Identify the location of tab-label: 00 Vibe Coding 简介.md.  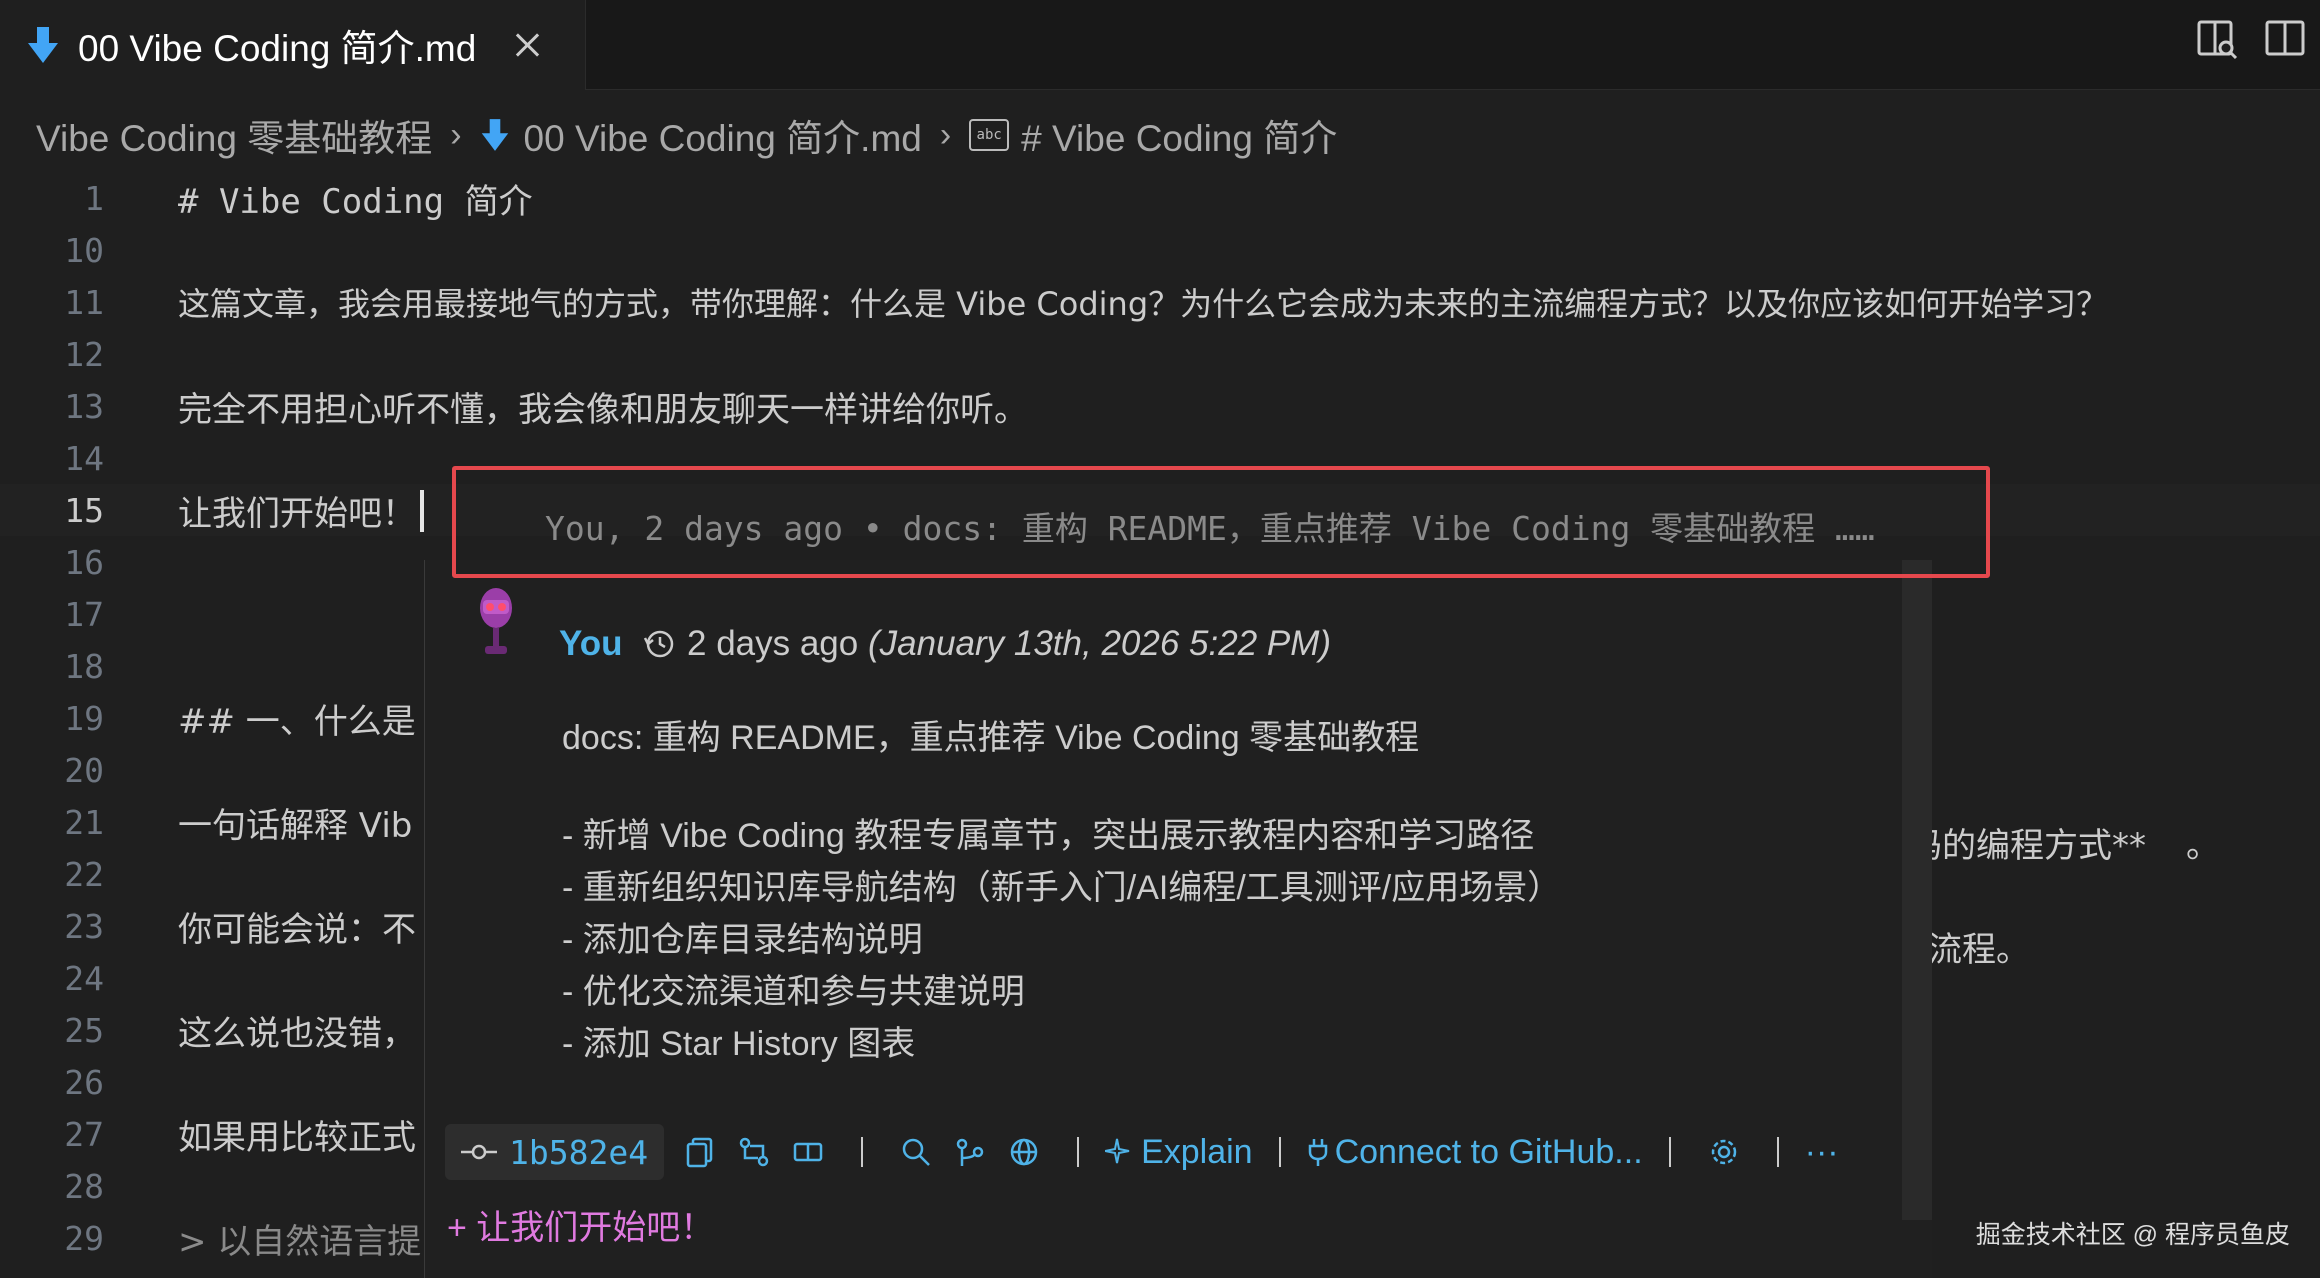
(277, 48).